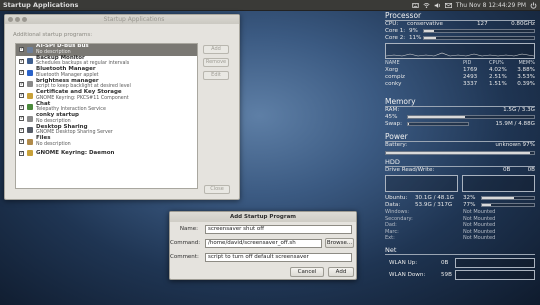 The height and width of the screenshot is (305, 540). Describe the element at coordinates (526, 84) in the screenshot. I see `process-mem: 0.39%` at that location.